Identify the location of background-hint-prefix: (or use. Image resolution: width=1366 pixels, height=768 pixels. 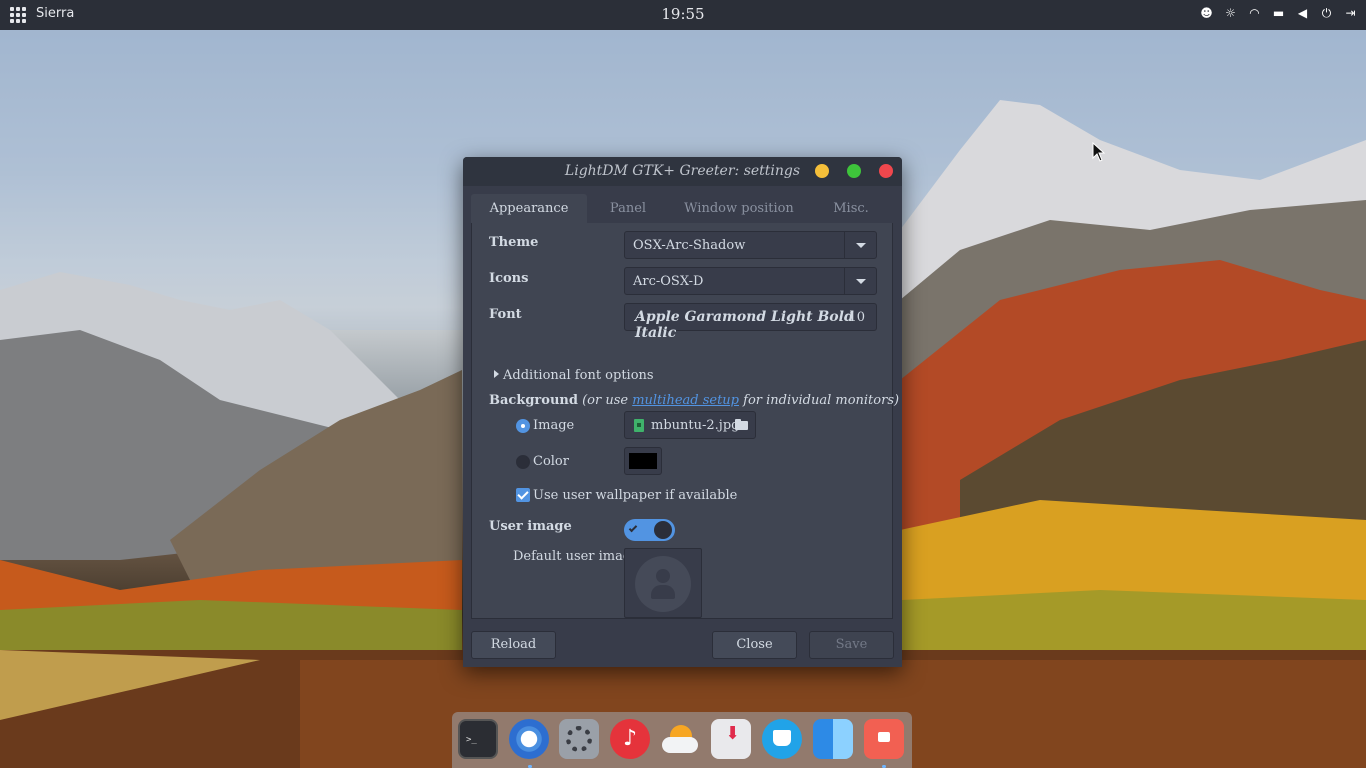
(605, 400).